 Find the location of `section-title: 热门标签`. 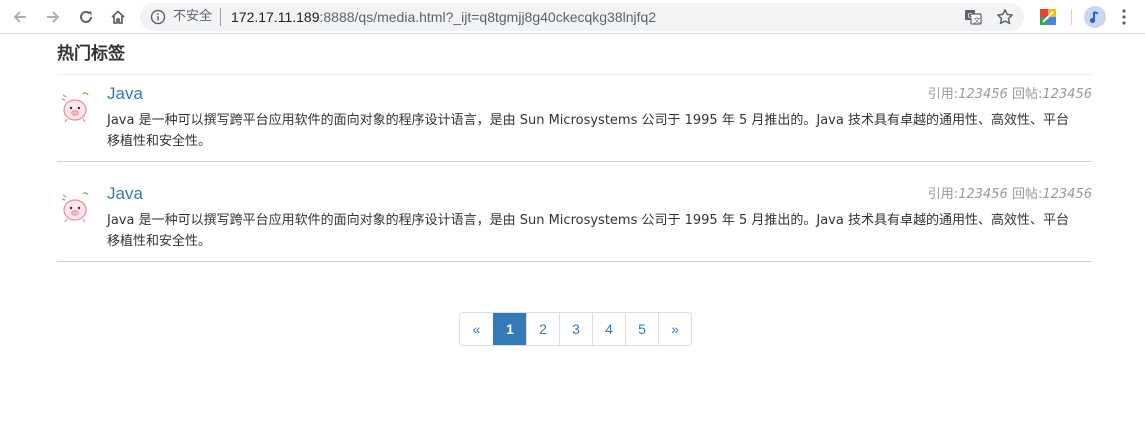

section-title: 热门标签 is located at coordinates (91, 54).